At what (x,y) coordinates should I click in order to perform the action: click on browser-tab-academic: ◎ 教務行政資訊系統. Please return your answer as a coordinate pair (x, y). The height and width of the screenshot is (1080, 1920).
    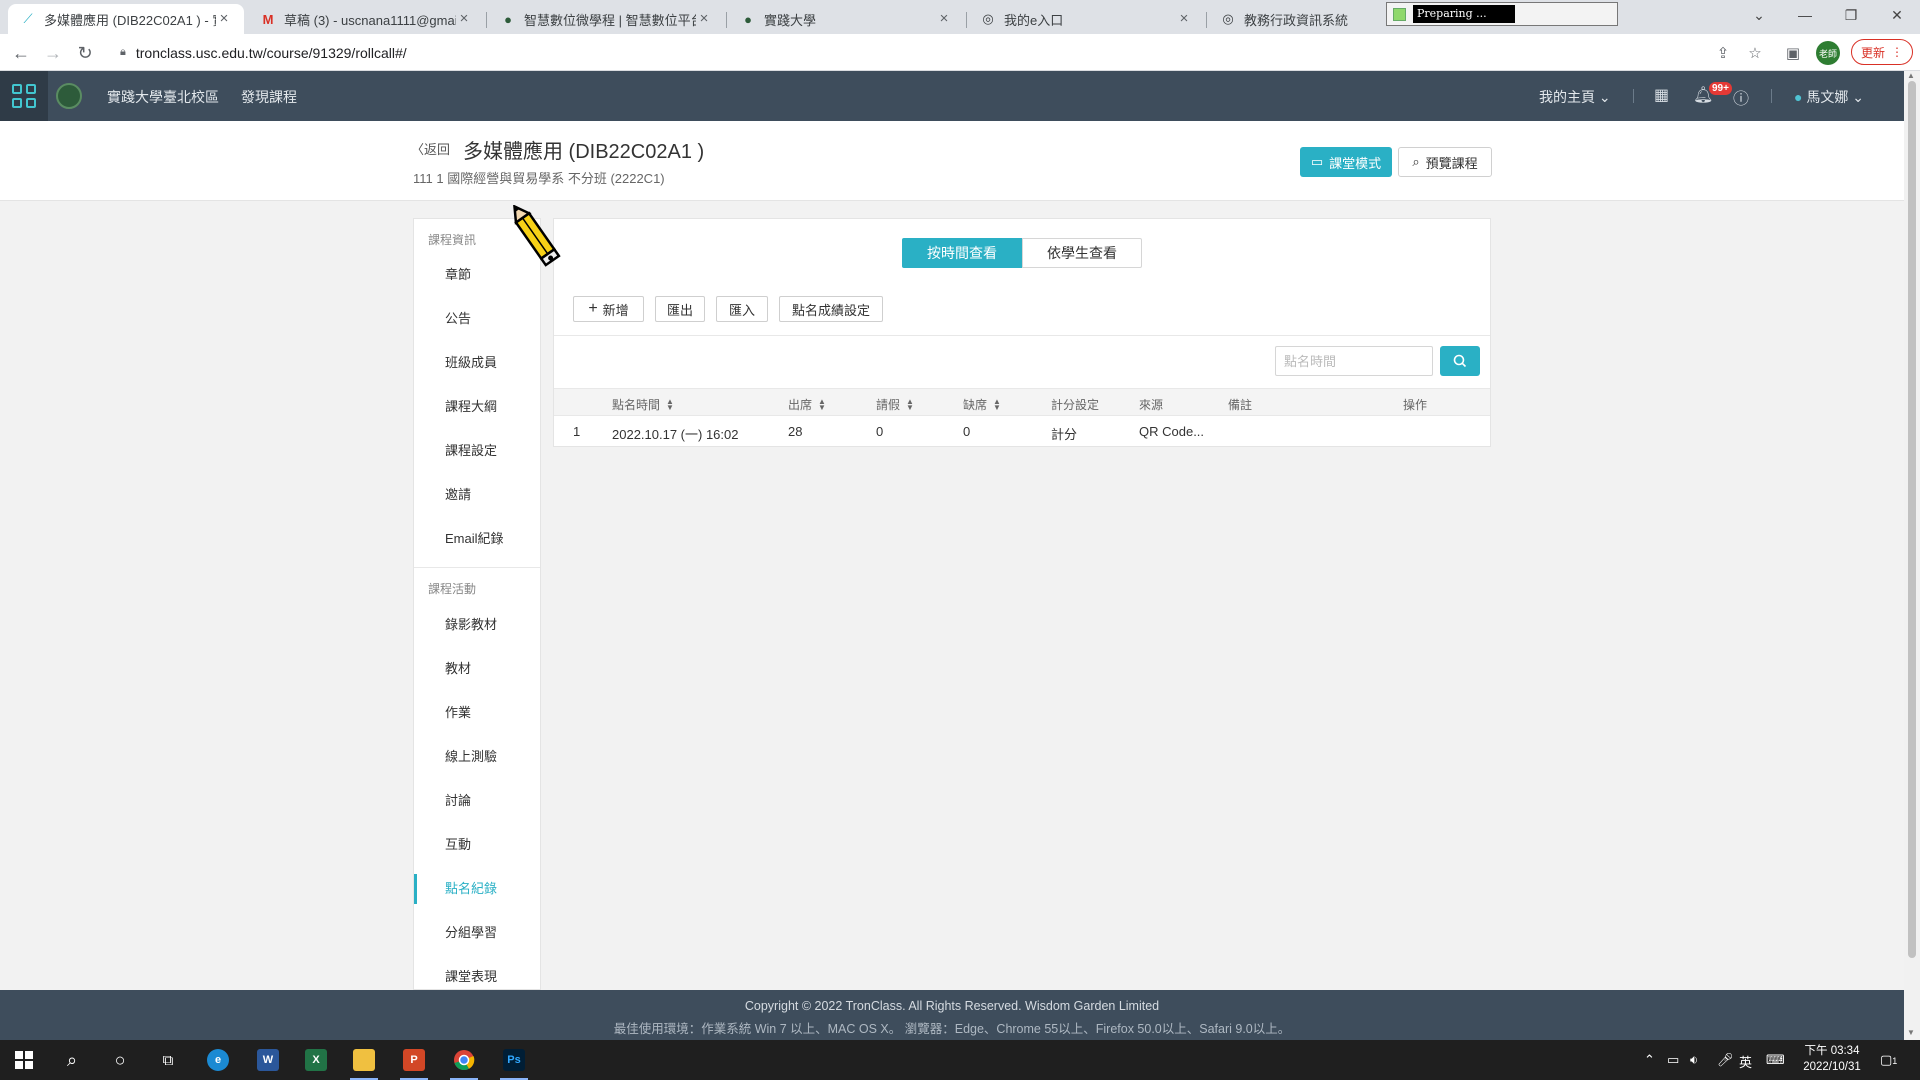
    Looking at the image, I should click on (1293, 19).